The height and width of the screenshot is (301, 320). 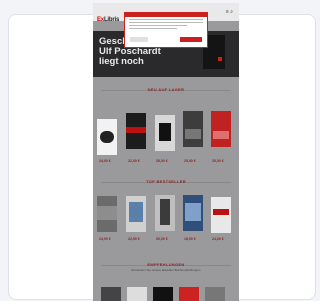 What do you see at coordinates (220, 59) in the screenshot?
I see `hero-book-badge` at bounding box center [220, 59].